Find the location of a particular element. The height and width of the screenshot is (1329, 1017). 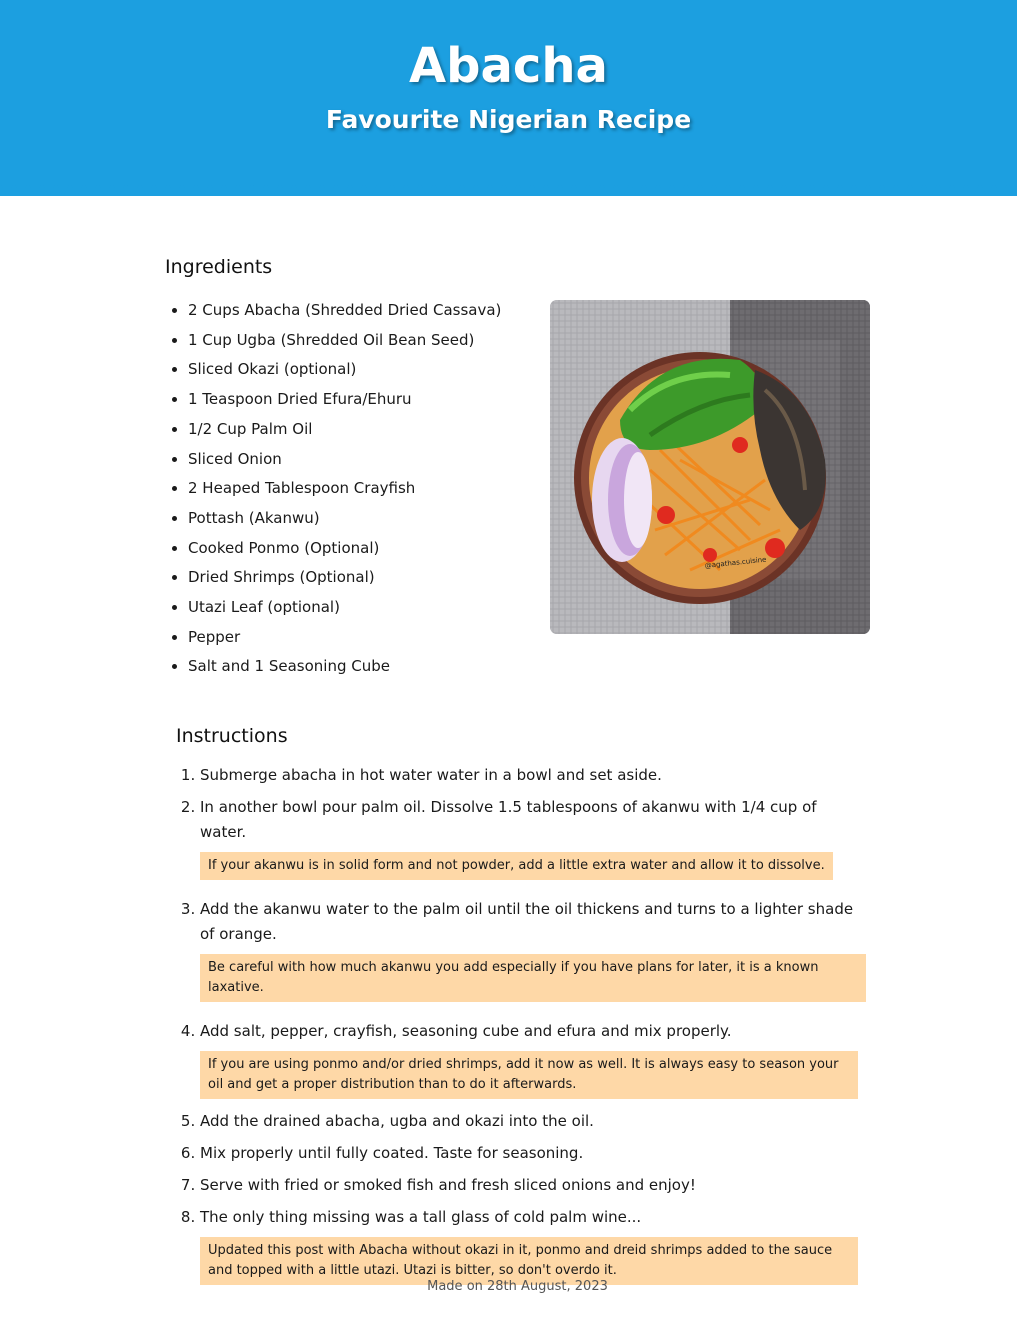

ingredient-item: Pottash (Akanwu) is located at coordinates (344, 519).